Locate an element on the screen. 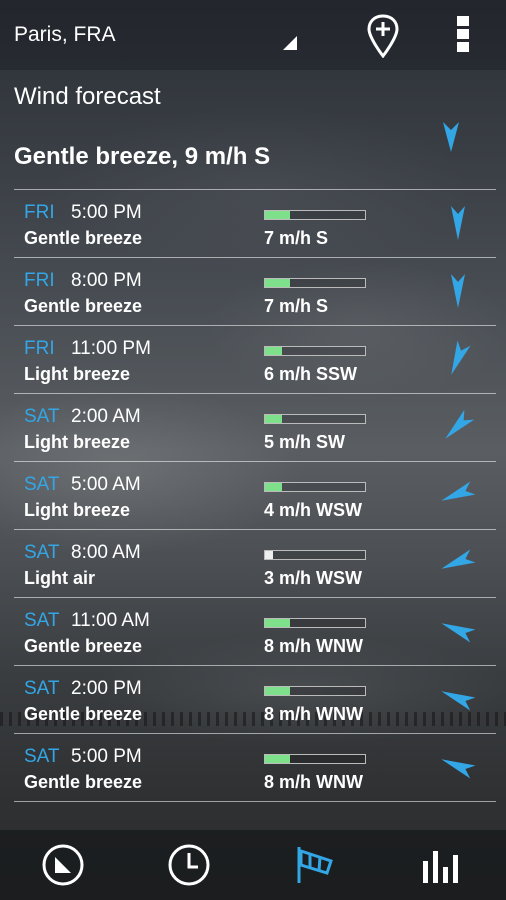 The height and width of the screenshot is (900, 506). bottom-nav is located at coordinates (253, 865).